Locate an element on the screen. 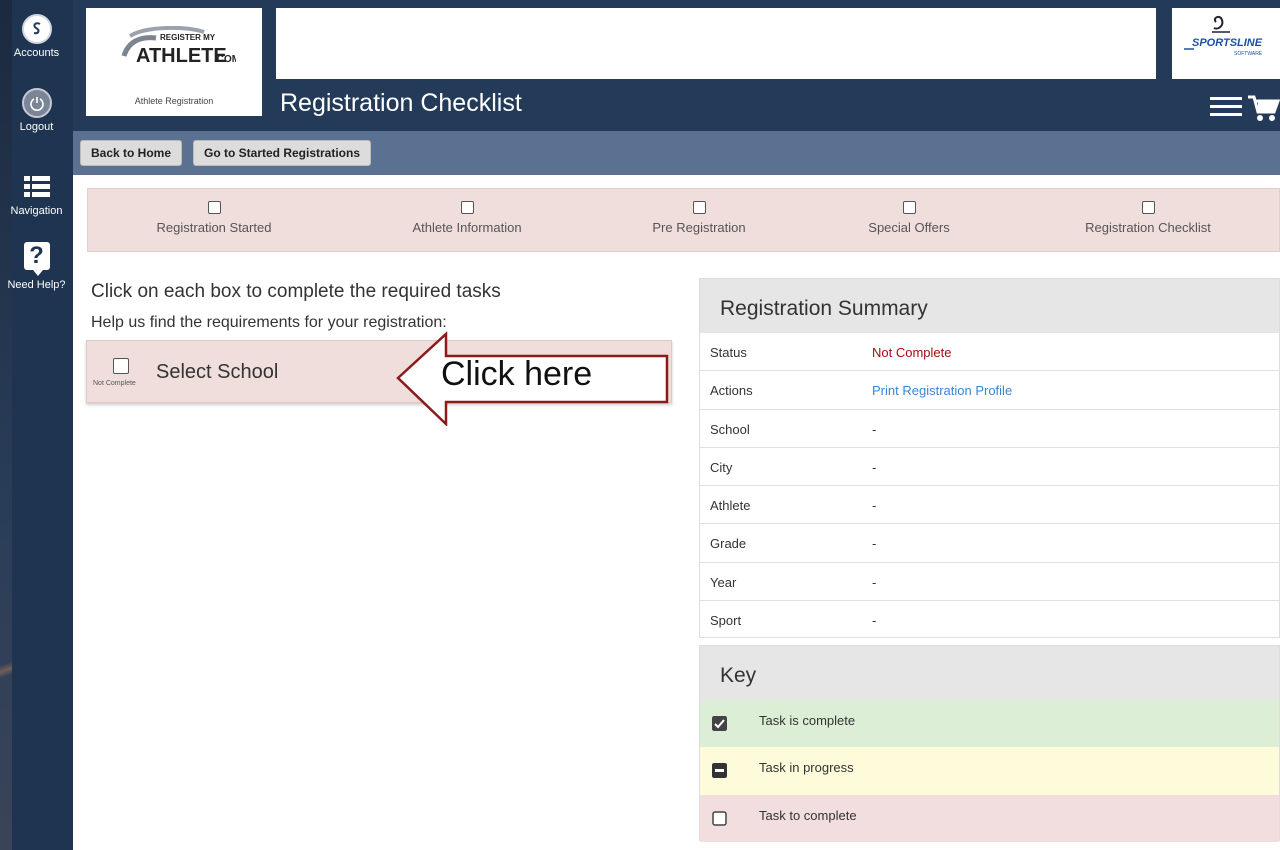 The image size is (1280, 850). summary-key: School is located at coordinates (730, 429).